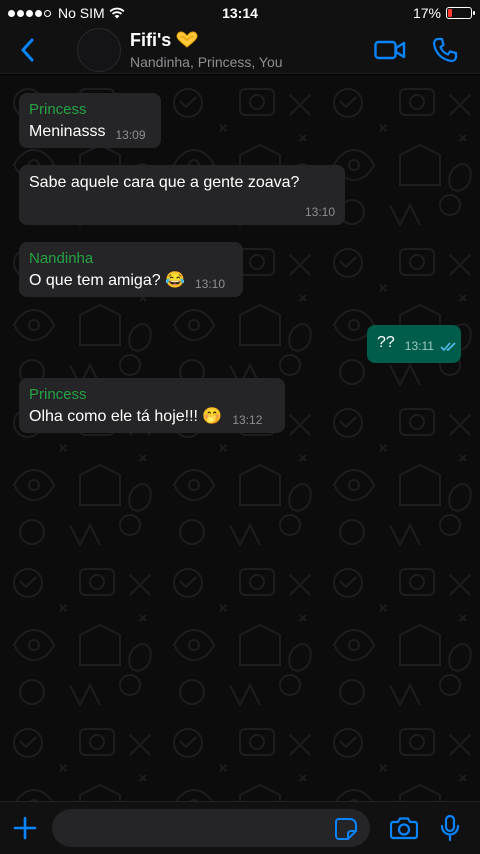 This screenshot has width=480, height=854. Describe the element at coordinates (126, 416) in the screenshot. I see `message-text: Olha como ele tá hoje!!! 🤭` at that location.